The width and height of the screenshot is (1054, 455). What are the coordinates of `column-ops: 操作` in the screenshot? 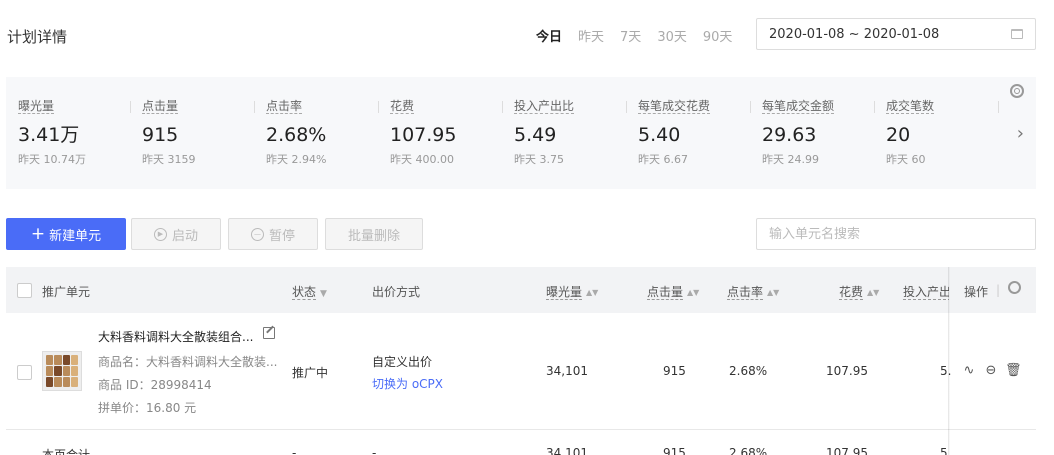 It's located at (976, 292).